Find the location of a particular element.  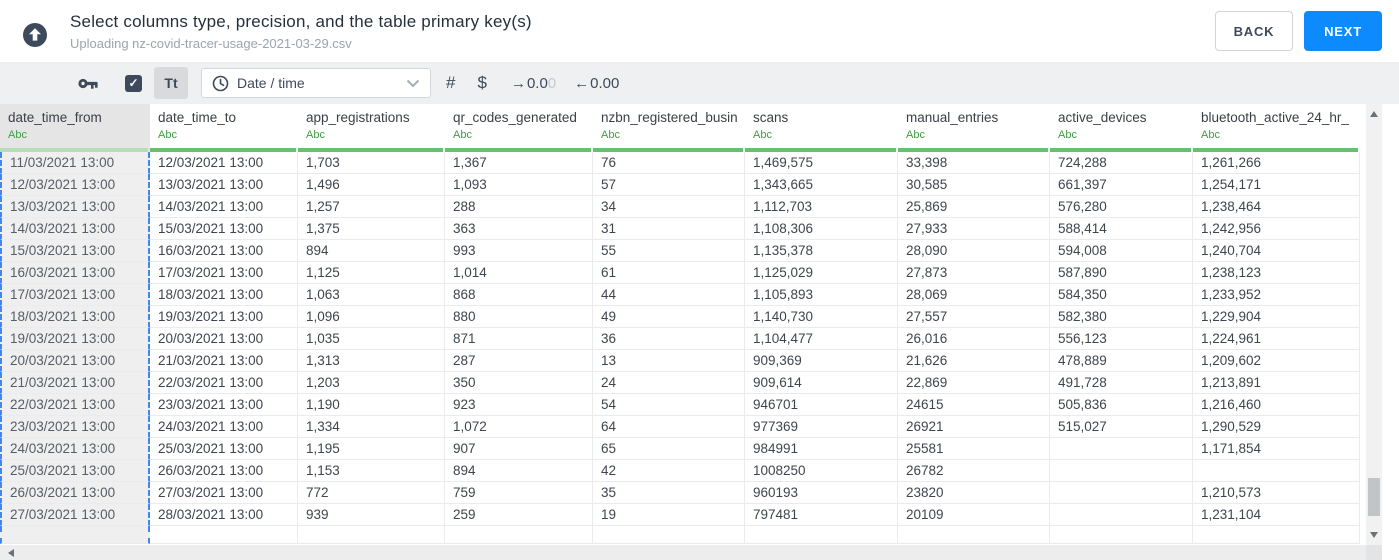

table-cell: 576,280 is located at coordinates (1121, 207).